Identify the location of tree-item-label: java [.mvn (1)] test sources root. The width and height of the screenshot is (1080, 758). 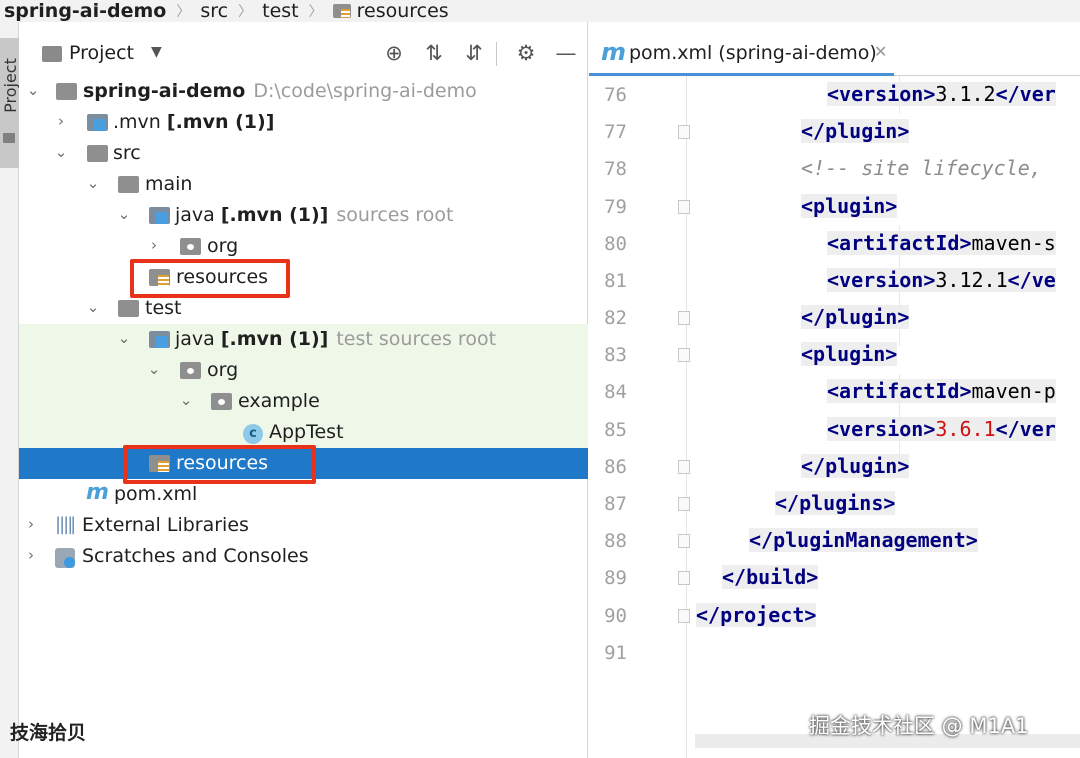
(335, 339).